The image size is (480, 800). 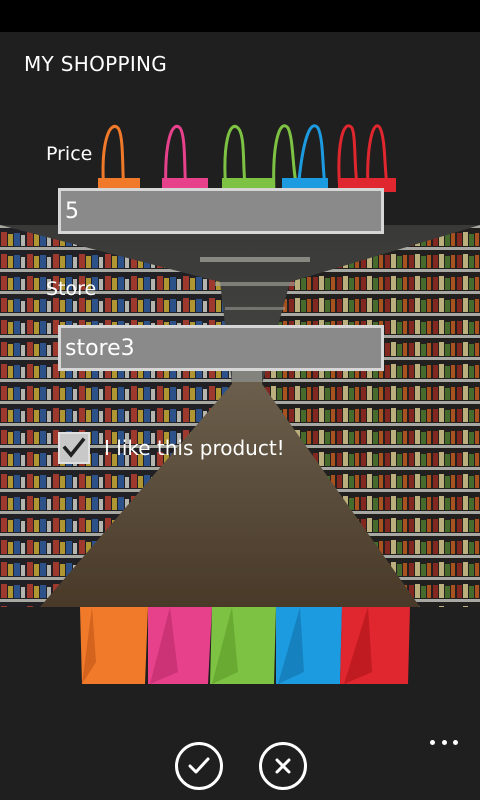 What do you see at coordinates (71, 289) in the screenshot?
I see `store-label: Store` at bounding box center [71, 289].